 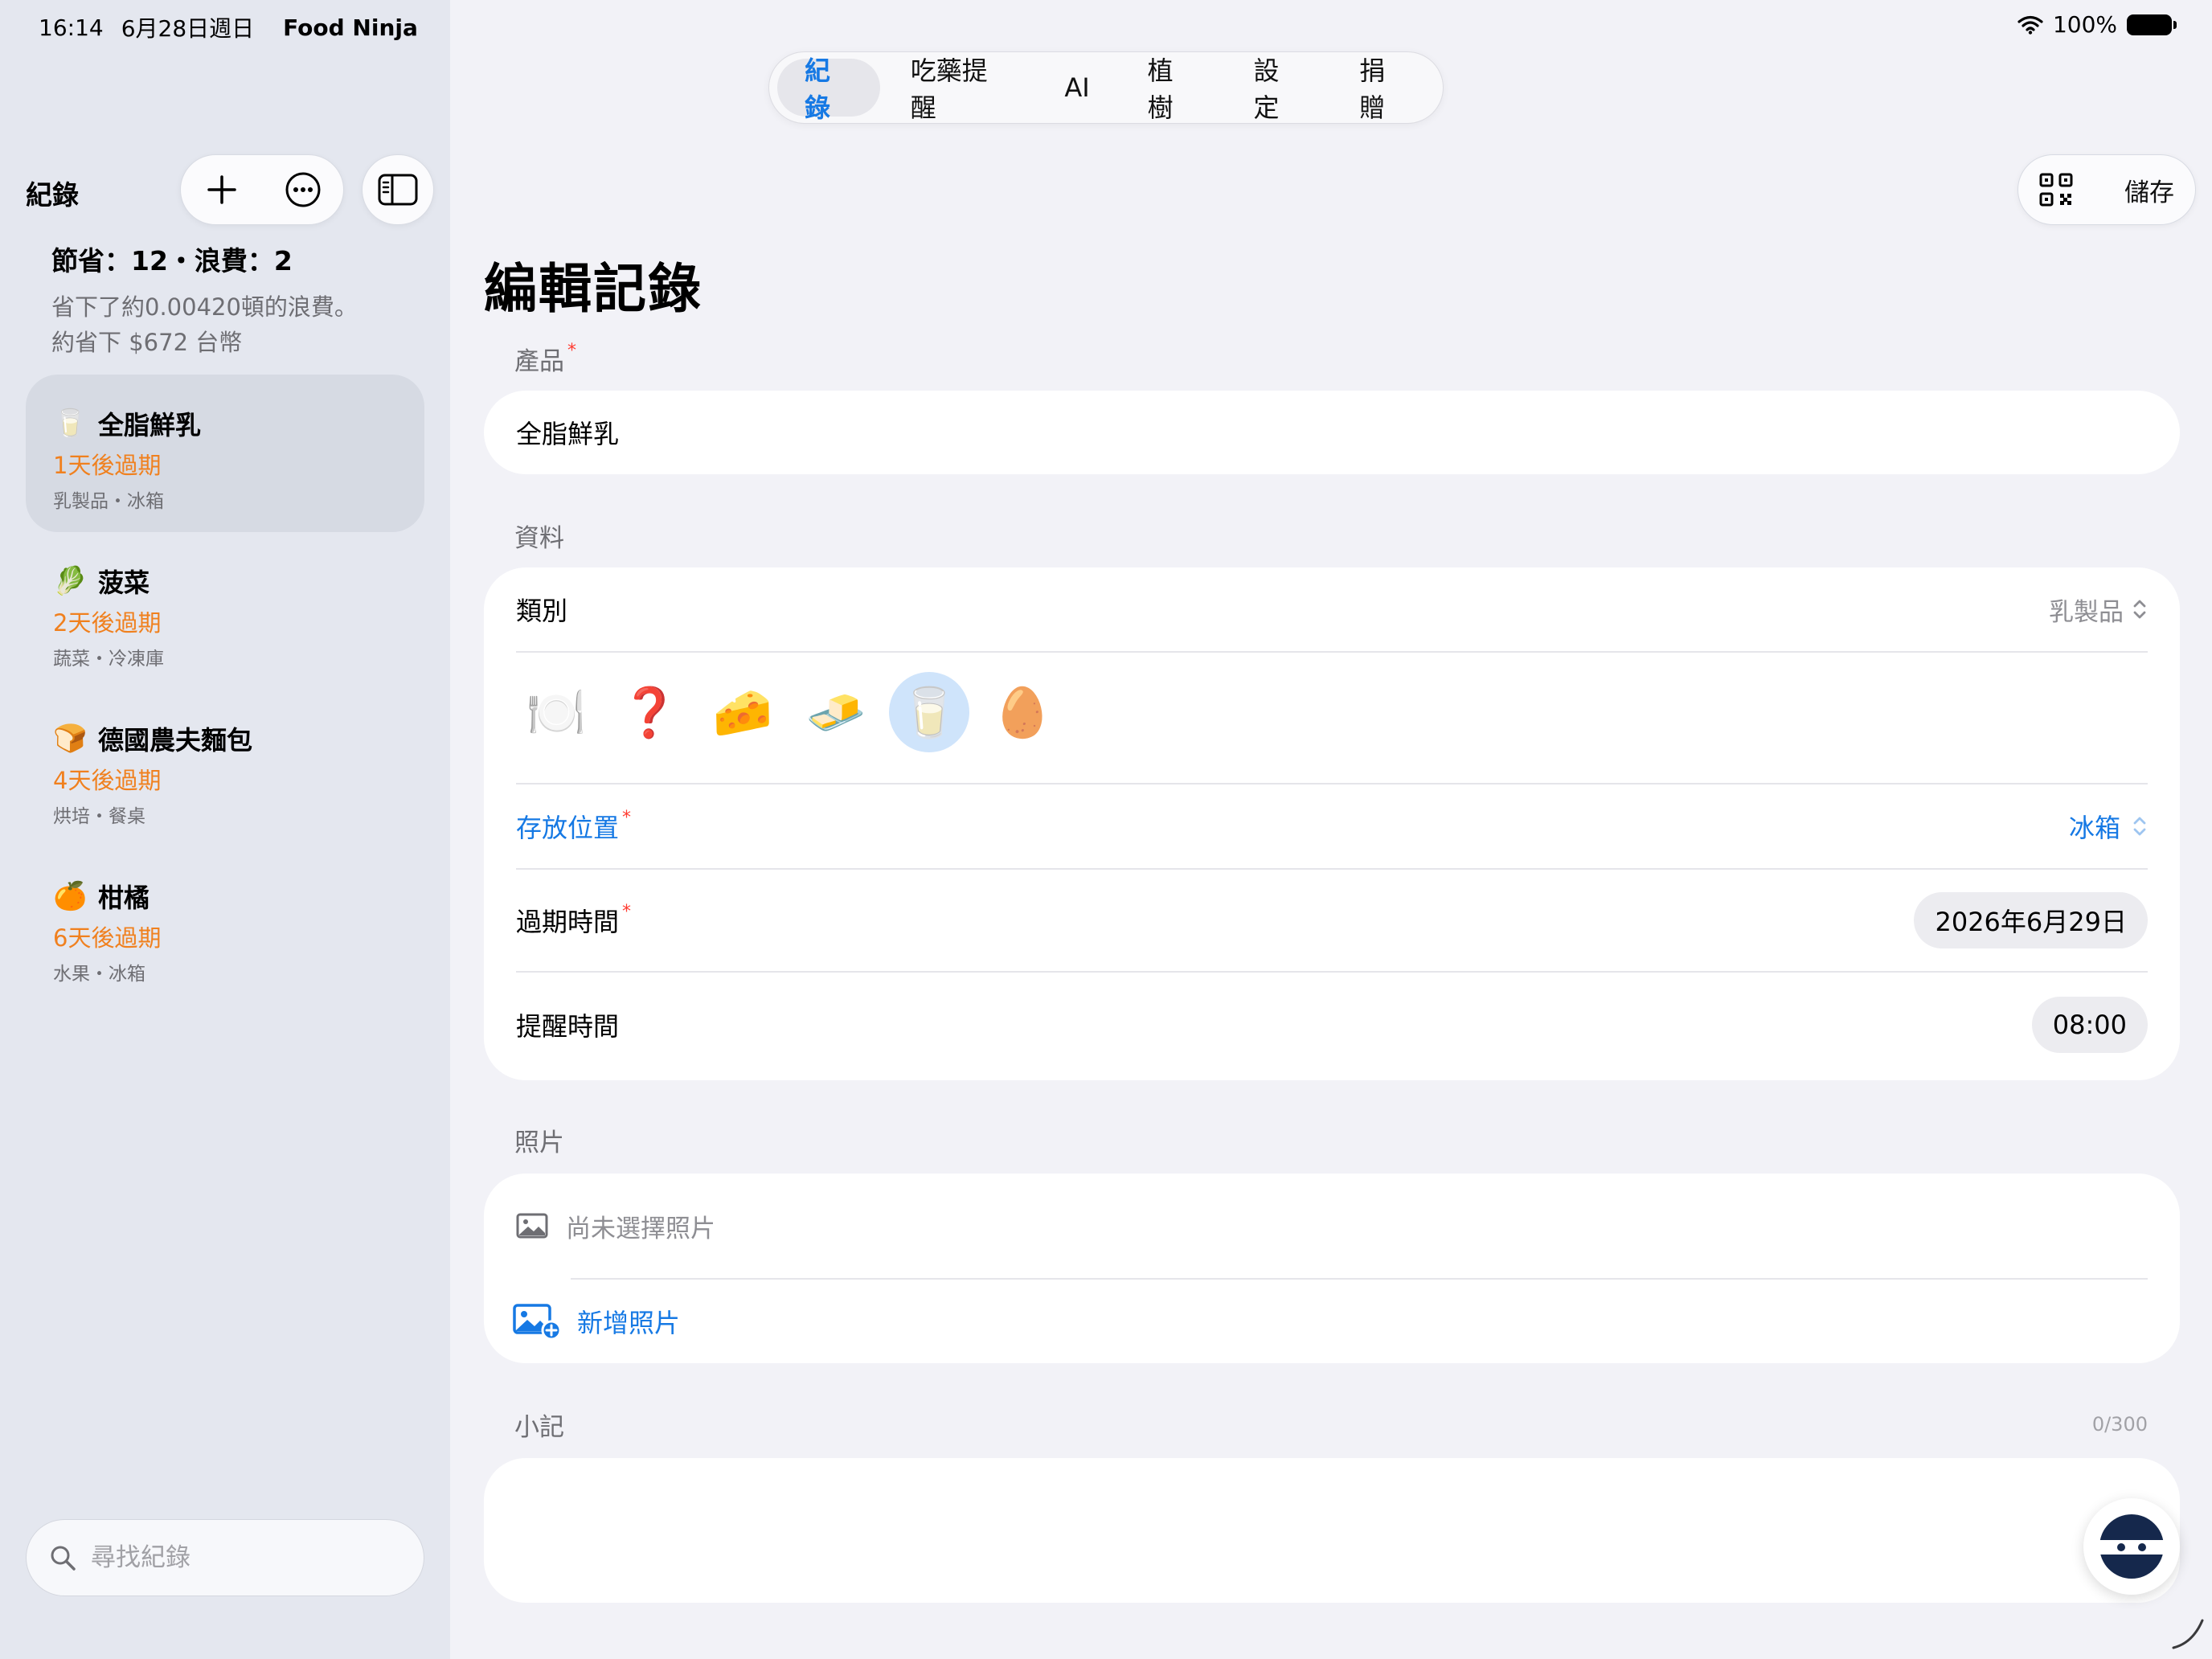 What do you see at coordinates (2094, 828) in the screenshot?
I see `storage-value: 冰箱` at bounding box center [2094, 828].